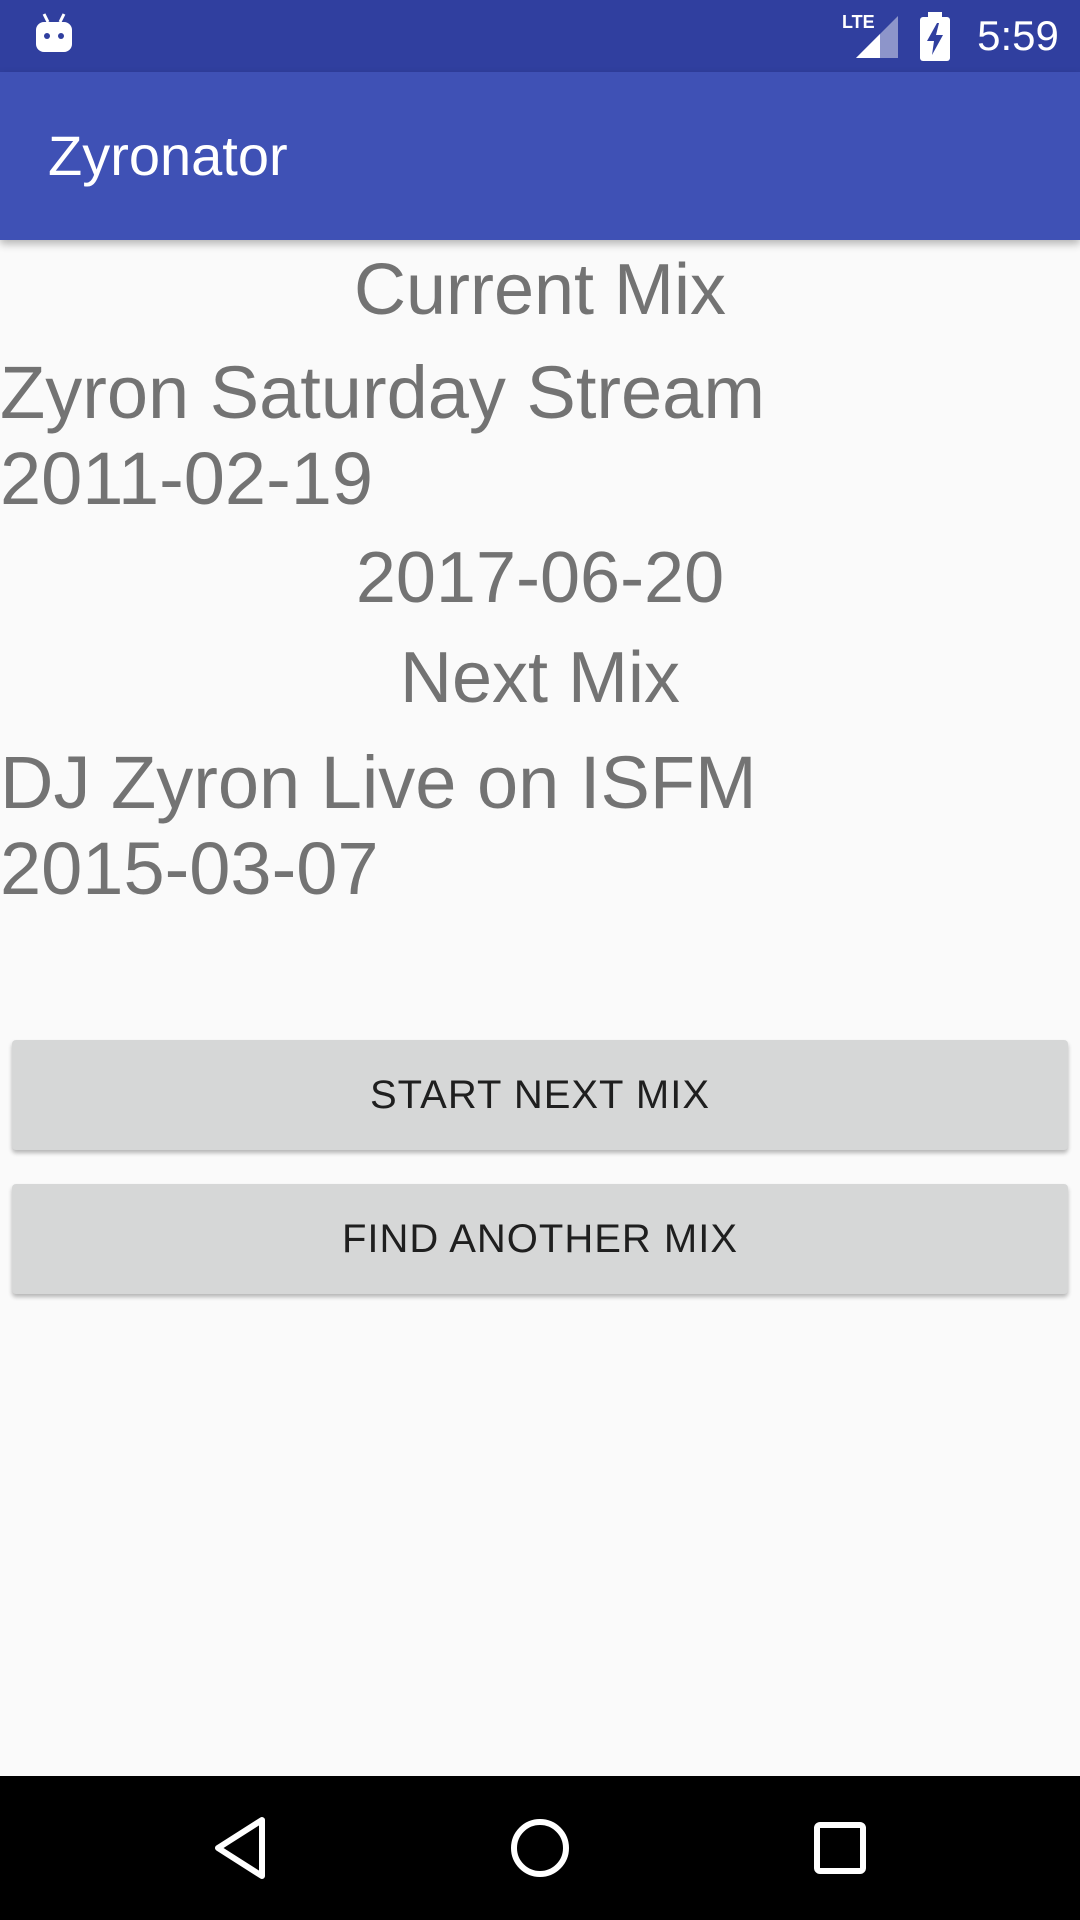  I want to click on find-another-mix-button: FIND ANOTHER MIX, so click(540, 1239).